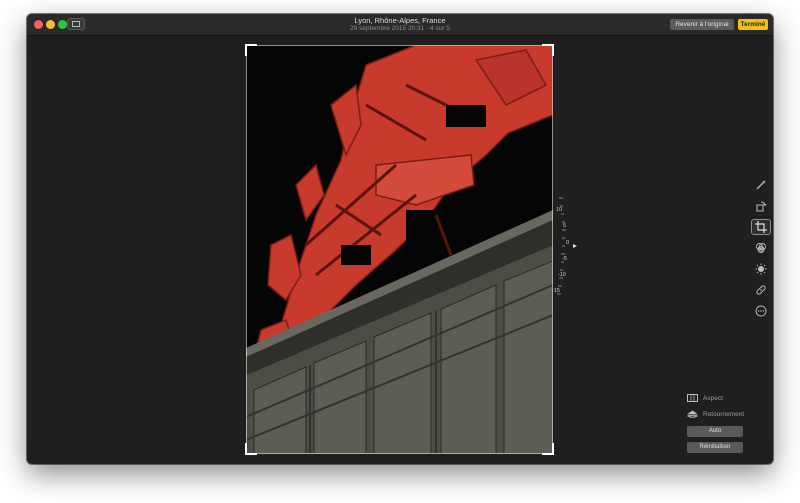 The image size is (800, 503). Describe the element at coordinates (724, 414) in the screenshot. I see `flip-label: Retournement` at that location.